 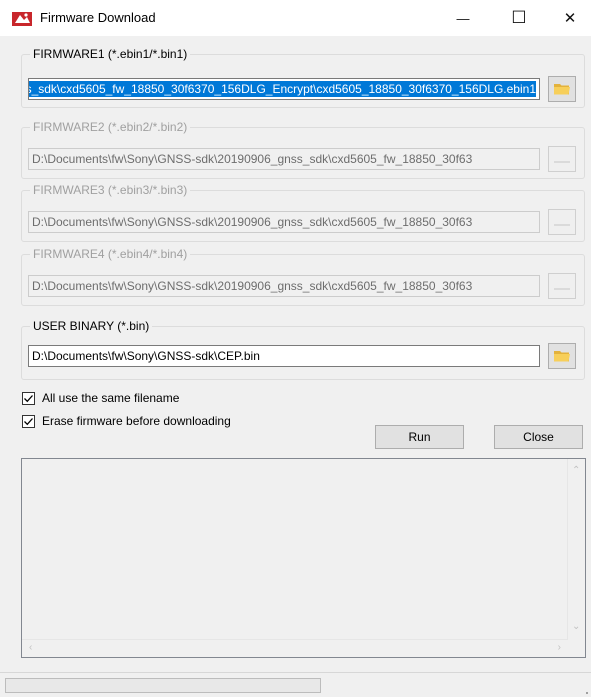 What do you see at coordinates (295, 648) in the screenshot?
I see `horizontal-scrollbar: ‹ ›` at bounding box center [295, 648].